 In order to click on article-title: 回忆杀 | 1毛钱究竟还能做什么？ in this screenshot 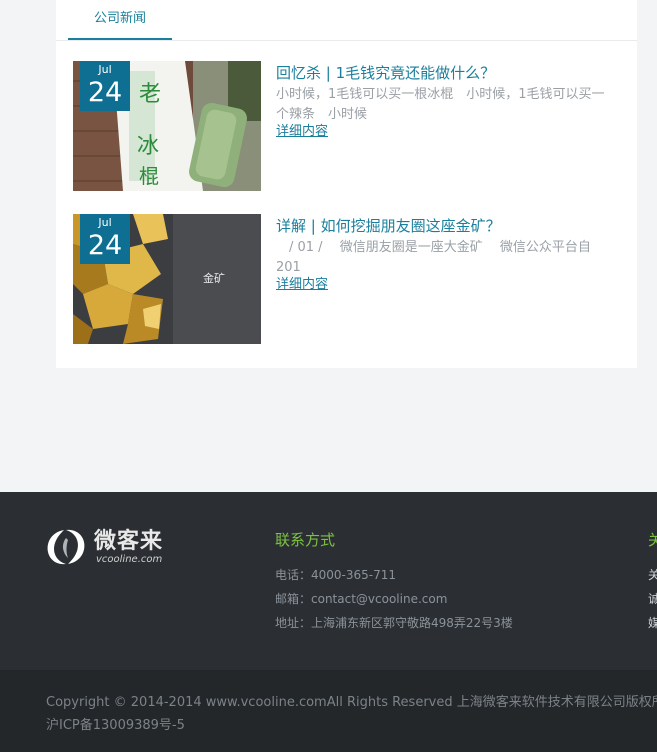, I will do `click(453, 73)`.